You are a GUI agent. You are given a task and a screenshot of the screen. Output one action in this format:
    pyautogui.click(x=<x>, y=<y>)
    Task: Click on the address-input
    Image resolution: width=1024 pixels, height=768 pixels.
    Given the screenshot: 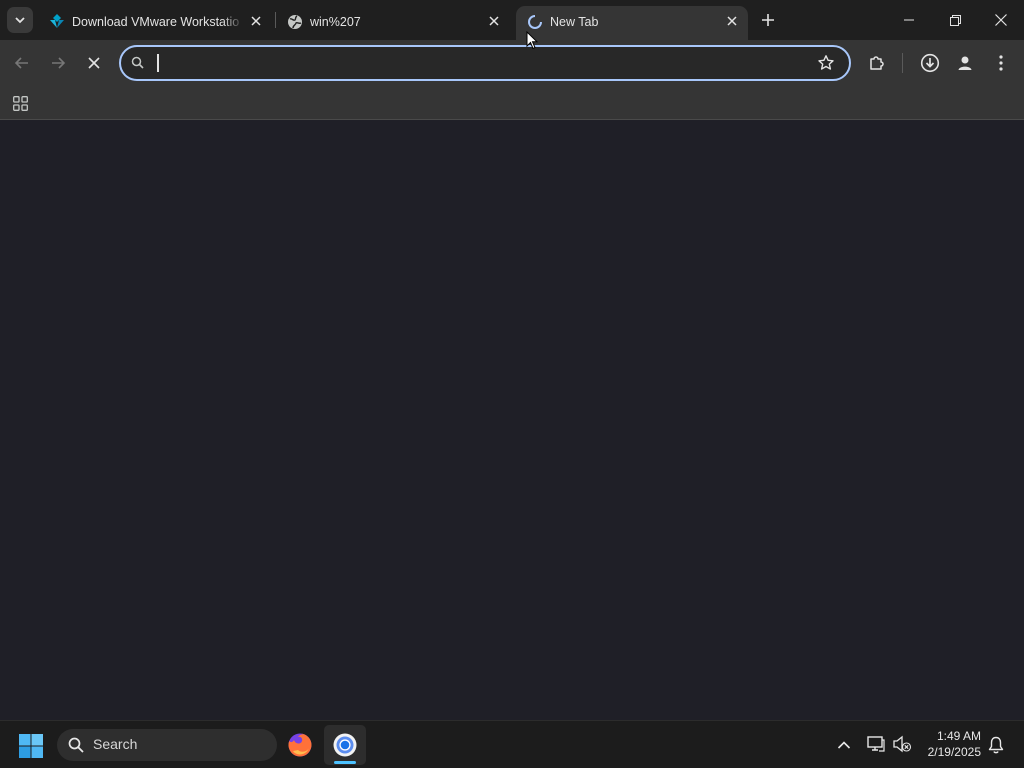 What is the action you would take?
    pyautogui.click(x=477, y=63)
    